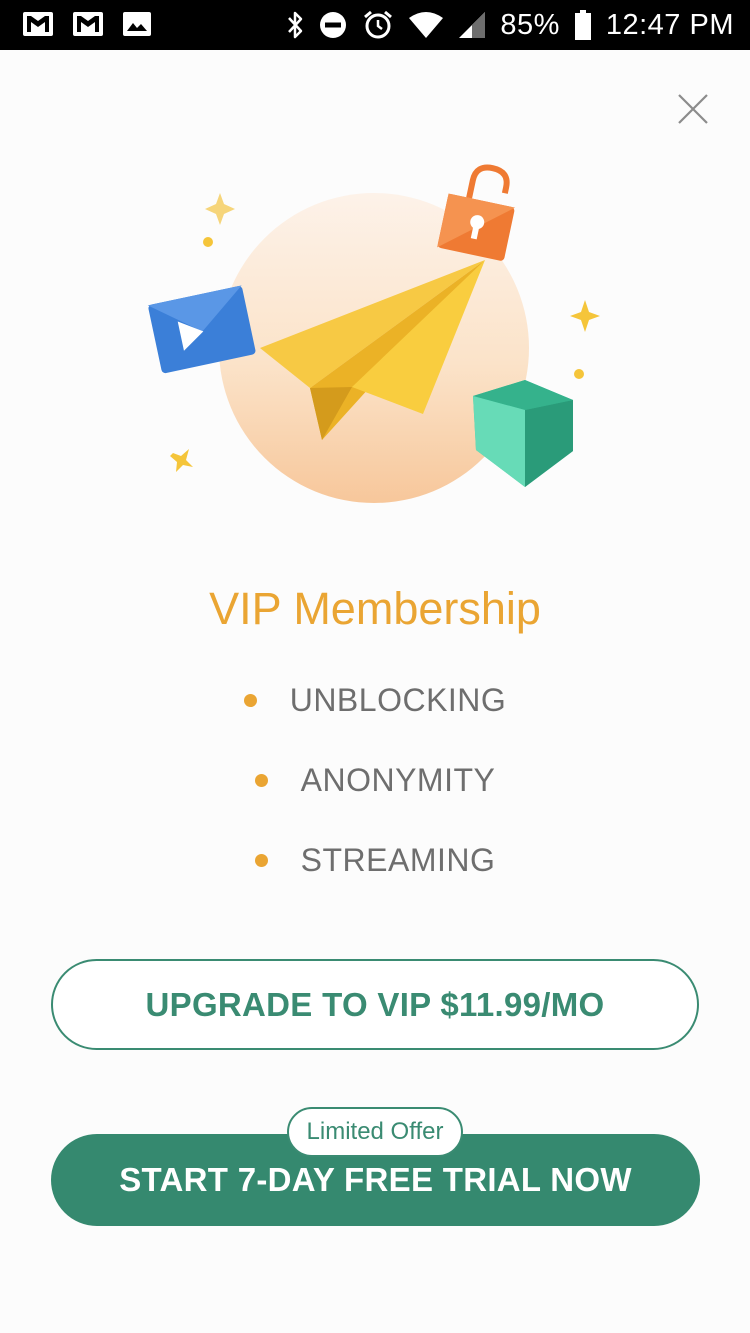 This screenshot has height=1333, width=750. Describe the element at coordinates (530, 24) in the screenshot. I see `battery-percent: 85%` at that location.